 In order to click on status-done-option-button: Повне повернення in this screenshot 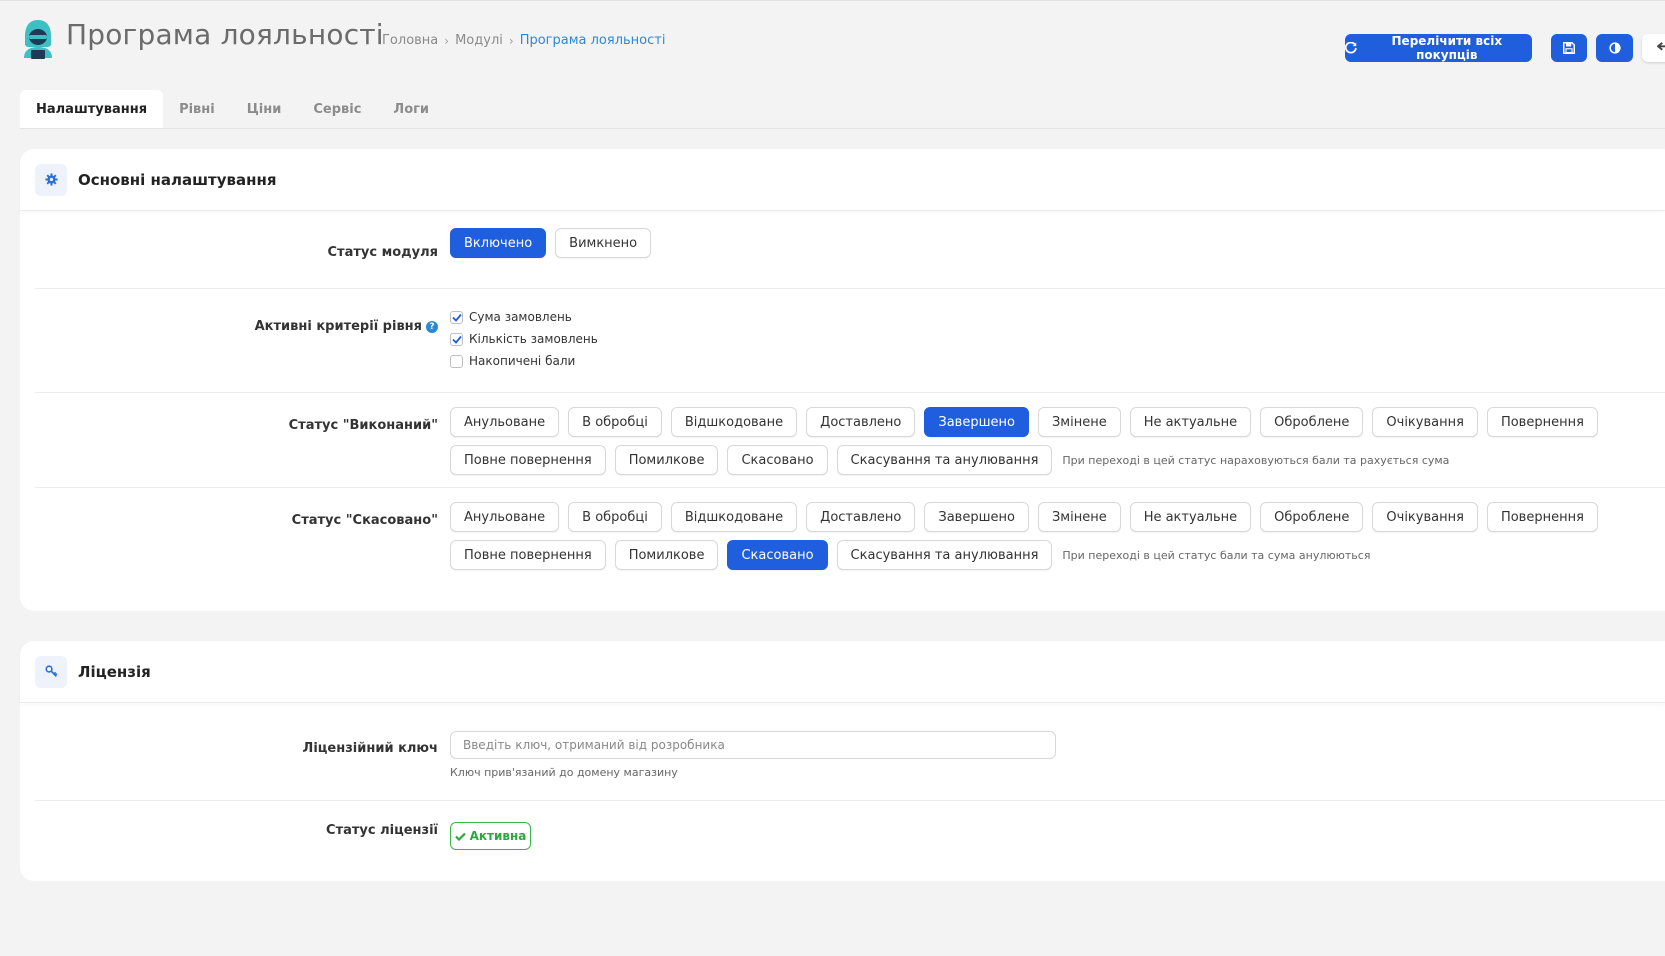, I will do `click(528, 460)`.